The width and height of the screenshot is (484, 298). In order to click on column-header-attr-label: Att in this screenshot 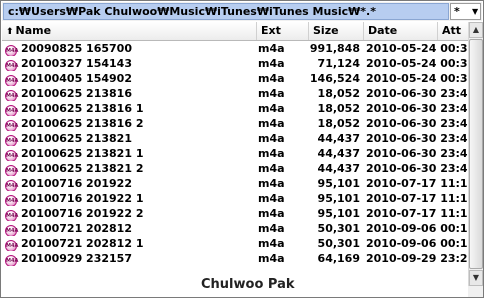, I will do `click(452, 30)`.